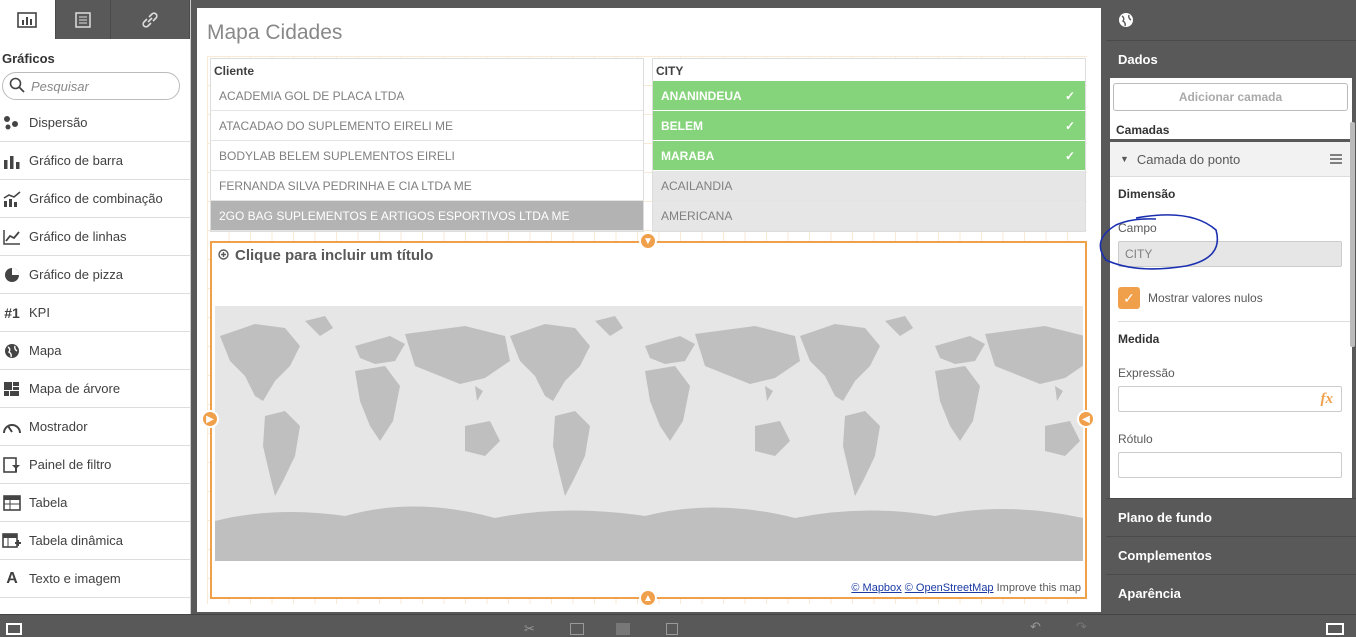  I want to click on table-icon, so click(12, 503).